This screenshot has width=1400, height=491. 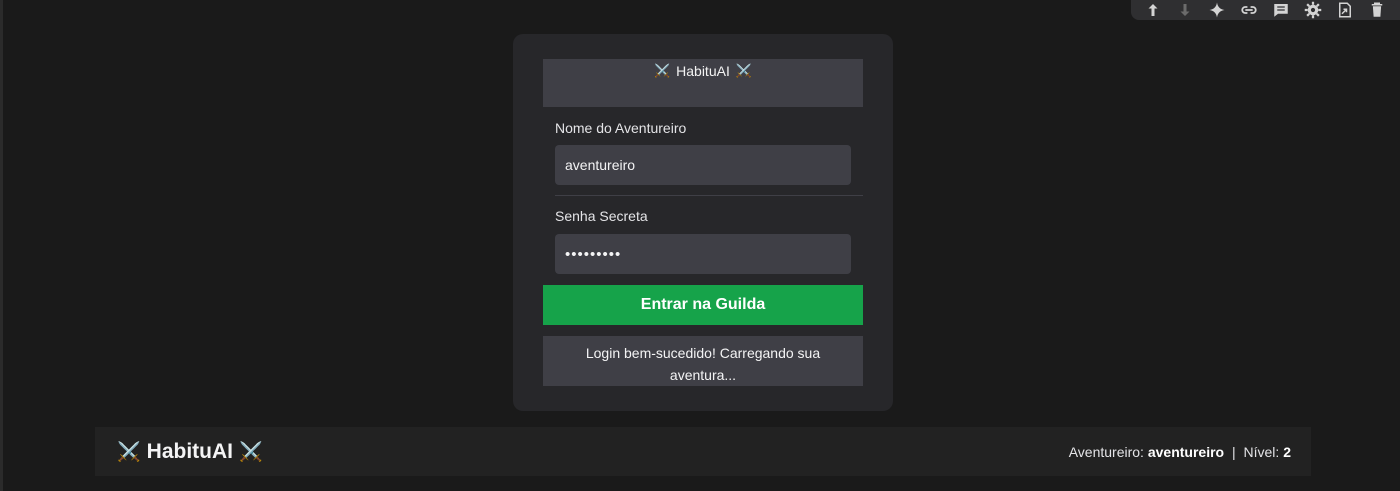 What do you see at coordinates (703, 254) in the screenshot?
I see `password-input` at bounding box center [703, 254].